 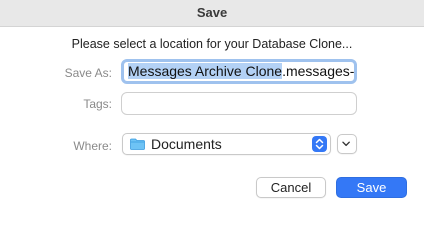 I want to click on expand-browser-button, so click(x=347, y=144).